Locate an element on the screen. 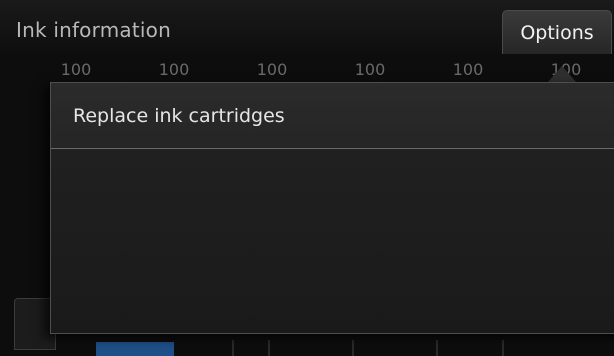 The image size is (614, 356). menu-item-label: Replace ink cartridges is located at coordinates (179, 116).